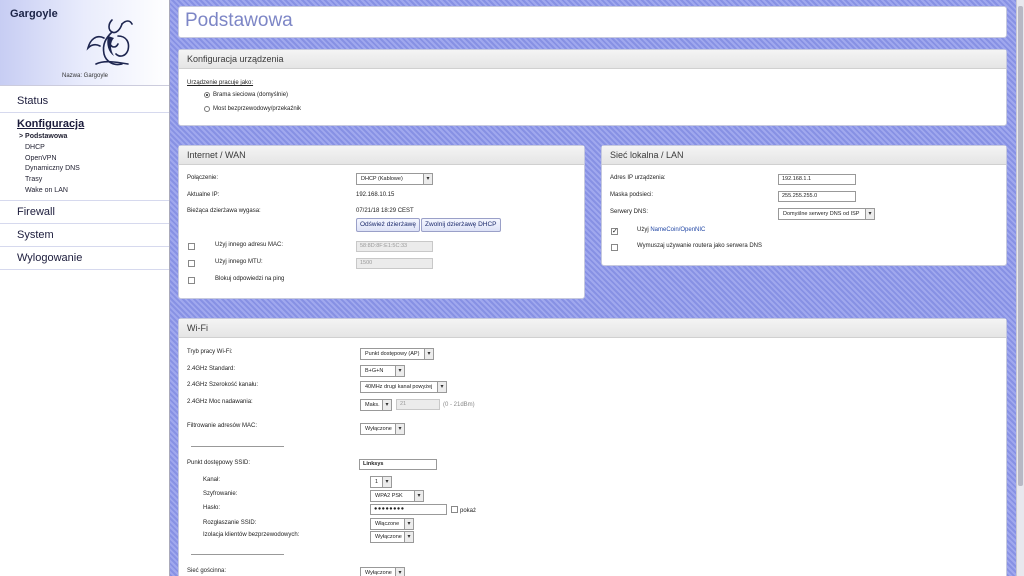 The image size is (1024, 576). I want to click on wifi-header: Wi-Fi, so click(592, 328).